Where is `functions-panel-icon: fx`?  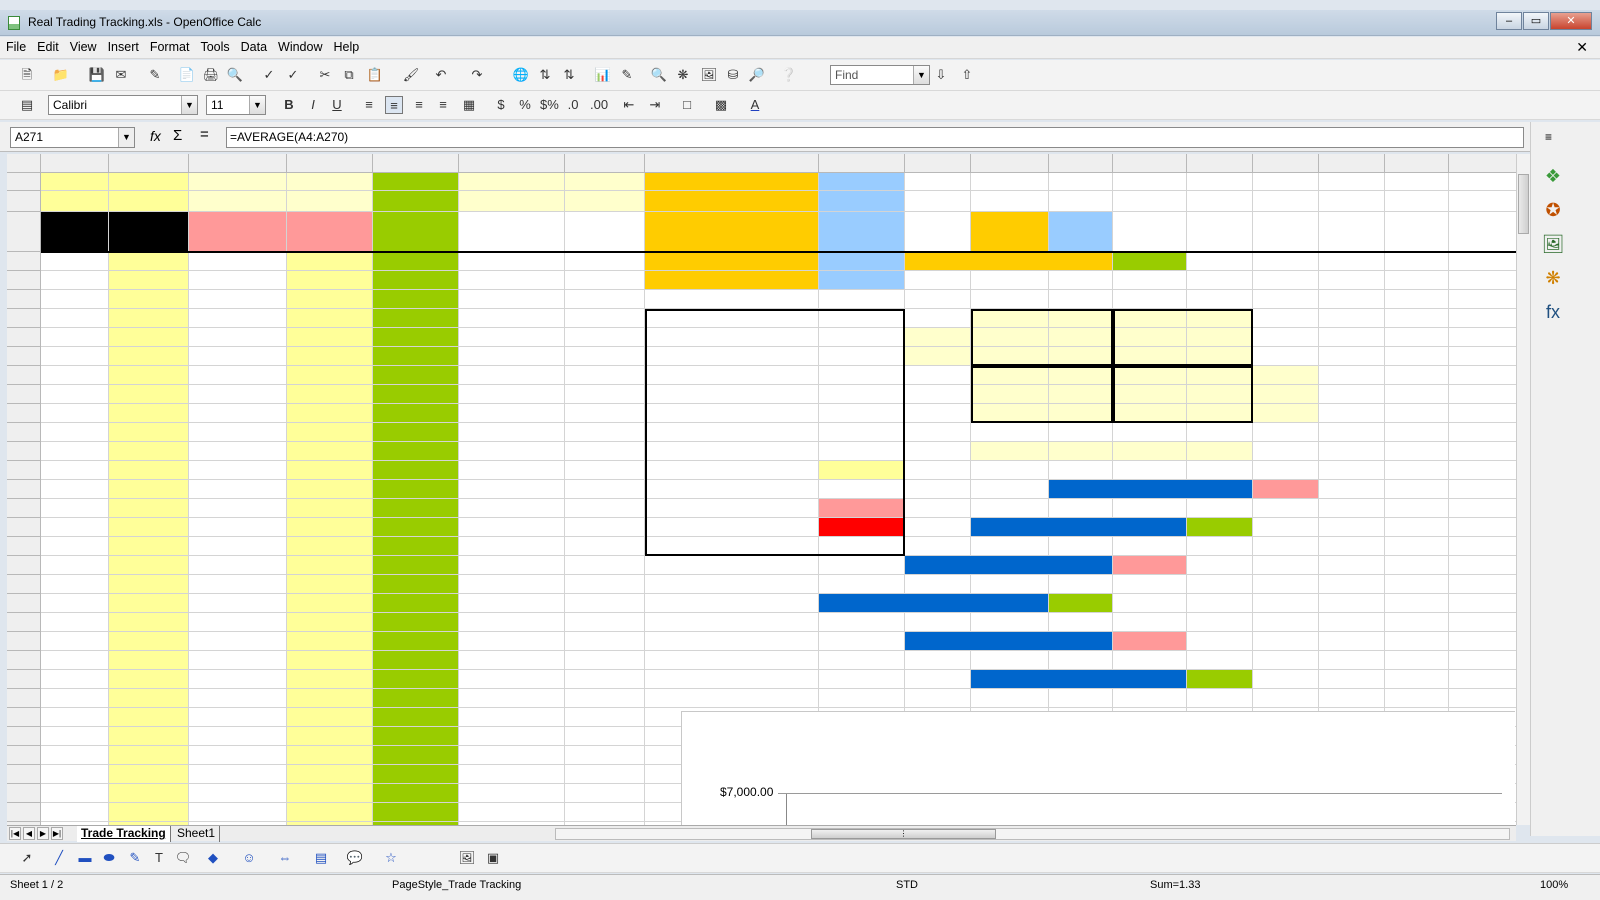 functions-panel-icon: fx is located at coordinates (1553, 312).